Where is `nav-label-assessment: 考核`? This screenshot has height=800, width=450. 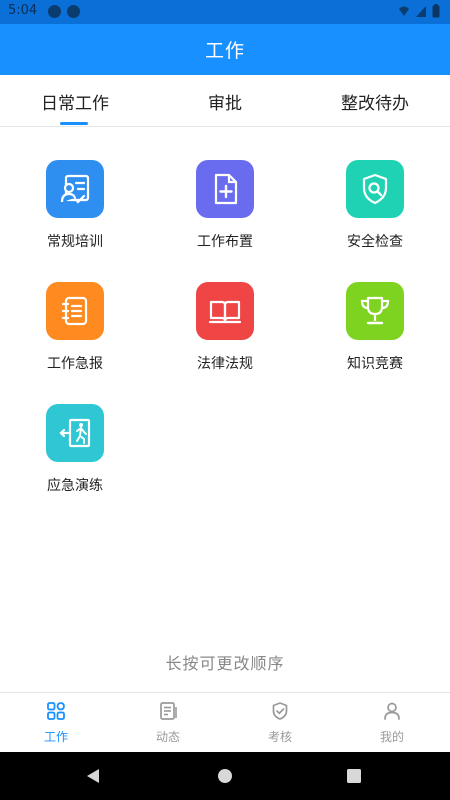
nav-label-assessment: 考核 is located at coordinates (279, 737).